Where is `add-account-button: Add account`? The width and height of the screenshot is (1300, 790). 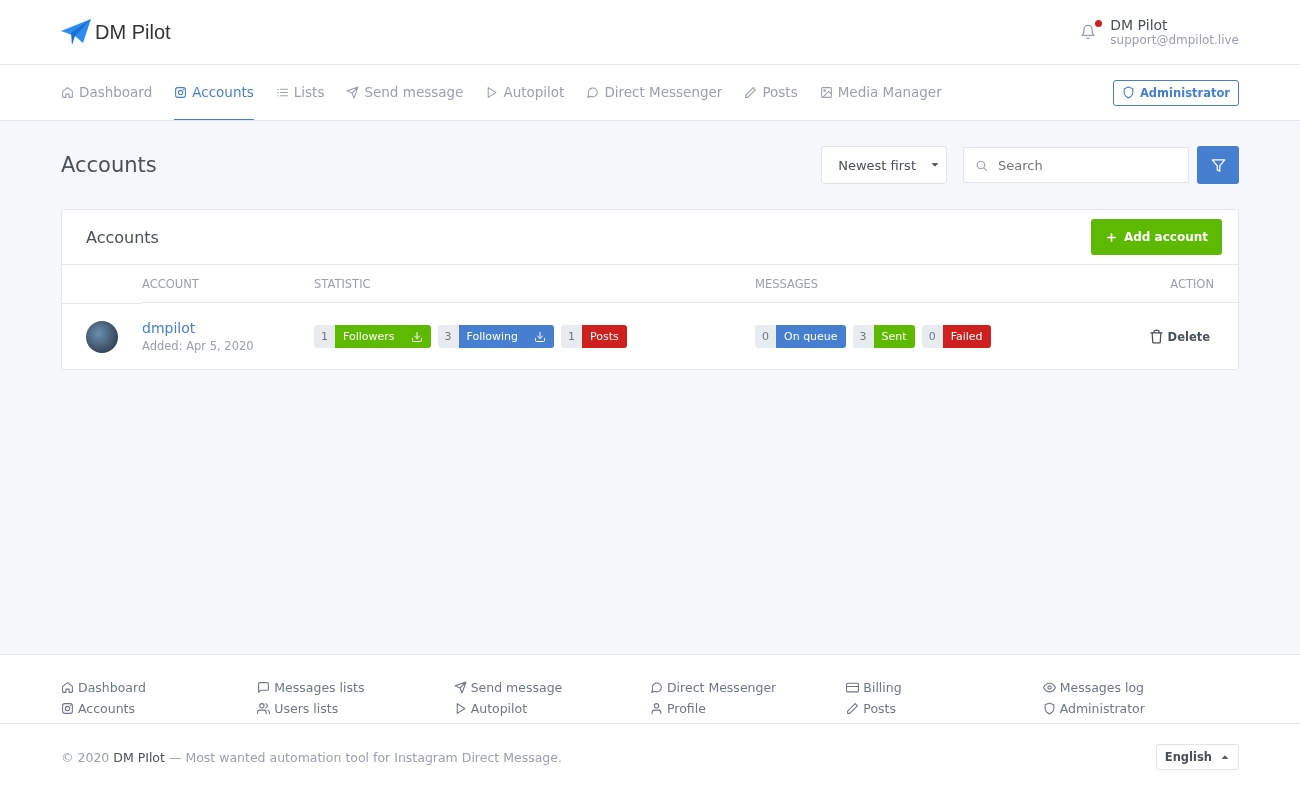
add-account-button: Add account is located at coordinates (1156, 237).